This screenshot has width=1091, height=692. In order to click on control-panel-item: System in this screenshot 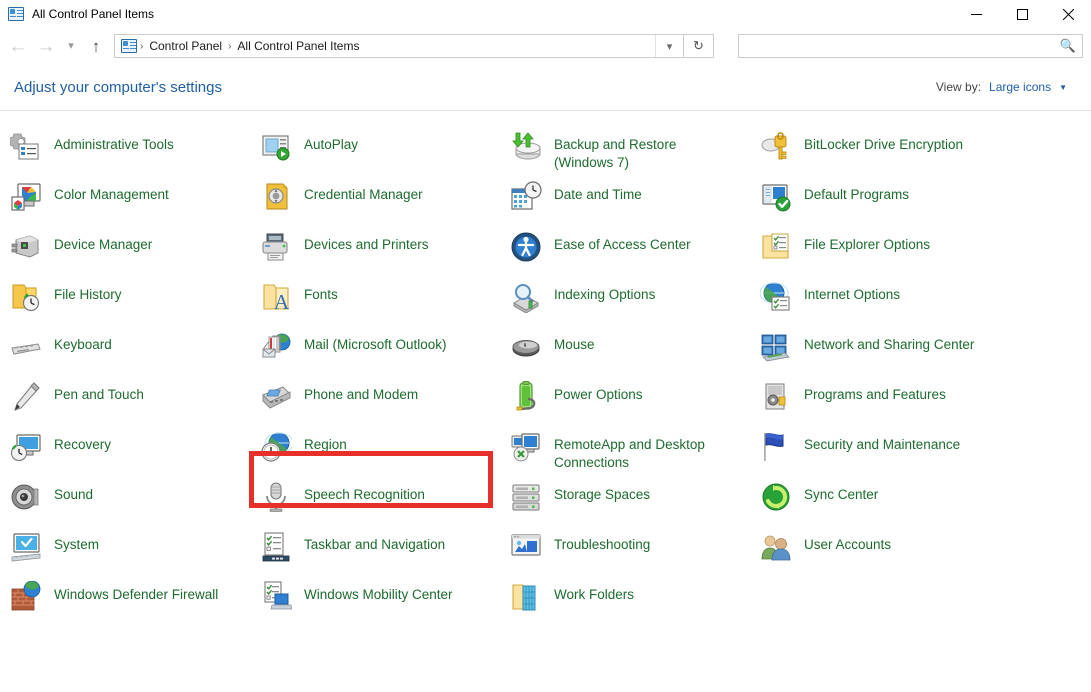, I will do `click(135, 550)`.